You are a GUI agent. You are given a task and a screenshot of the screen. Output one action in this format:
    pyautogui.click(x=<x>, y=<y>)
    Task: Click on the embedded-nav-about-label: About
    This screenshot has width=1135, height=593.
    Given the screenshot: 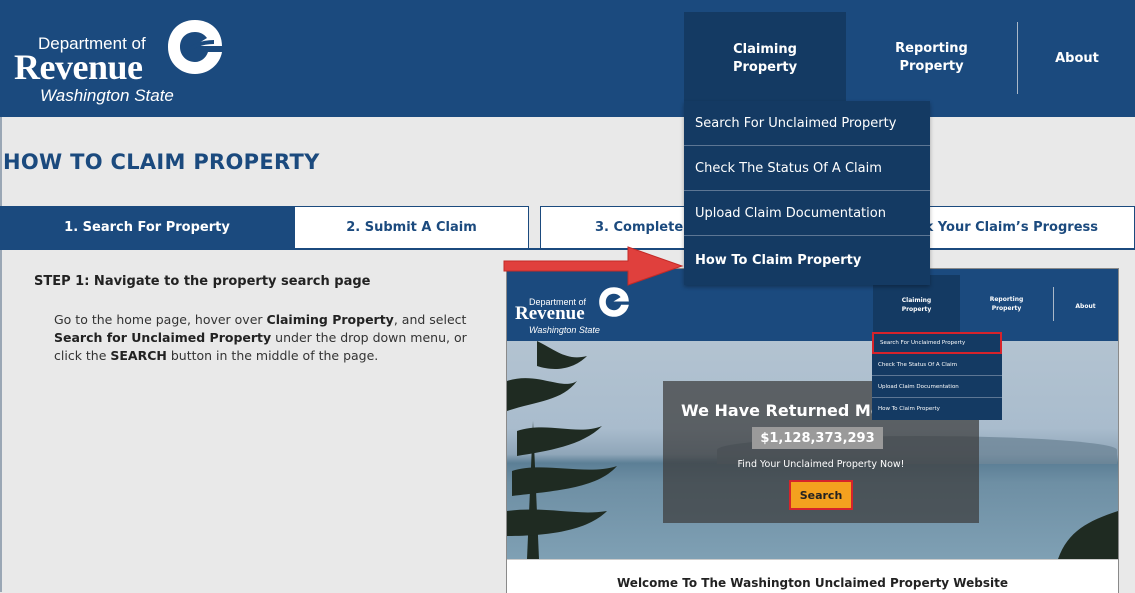 What is the action you would take?
    pyautogui.click(x=1085, y=306)
    